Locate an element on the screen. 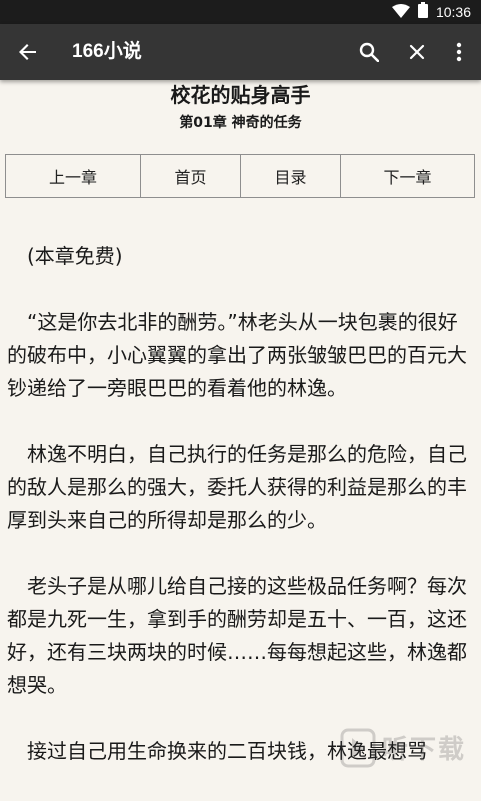 The height and width of the screenshot is (801, 481). prev-chapter-button: 上一章 is located at coordinates (73, 176).